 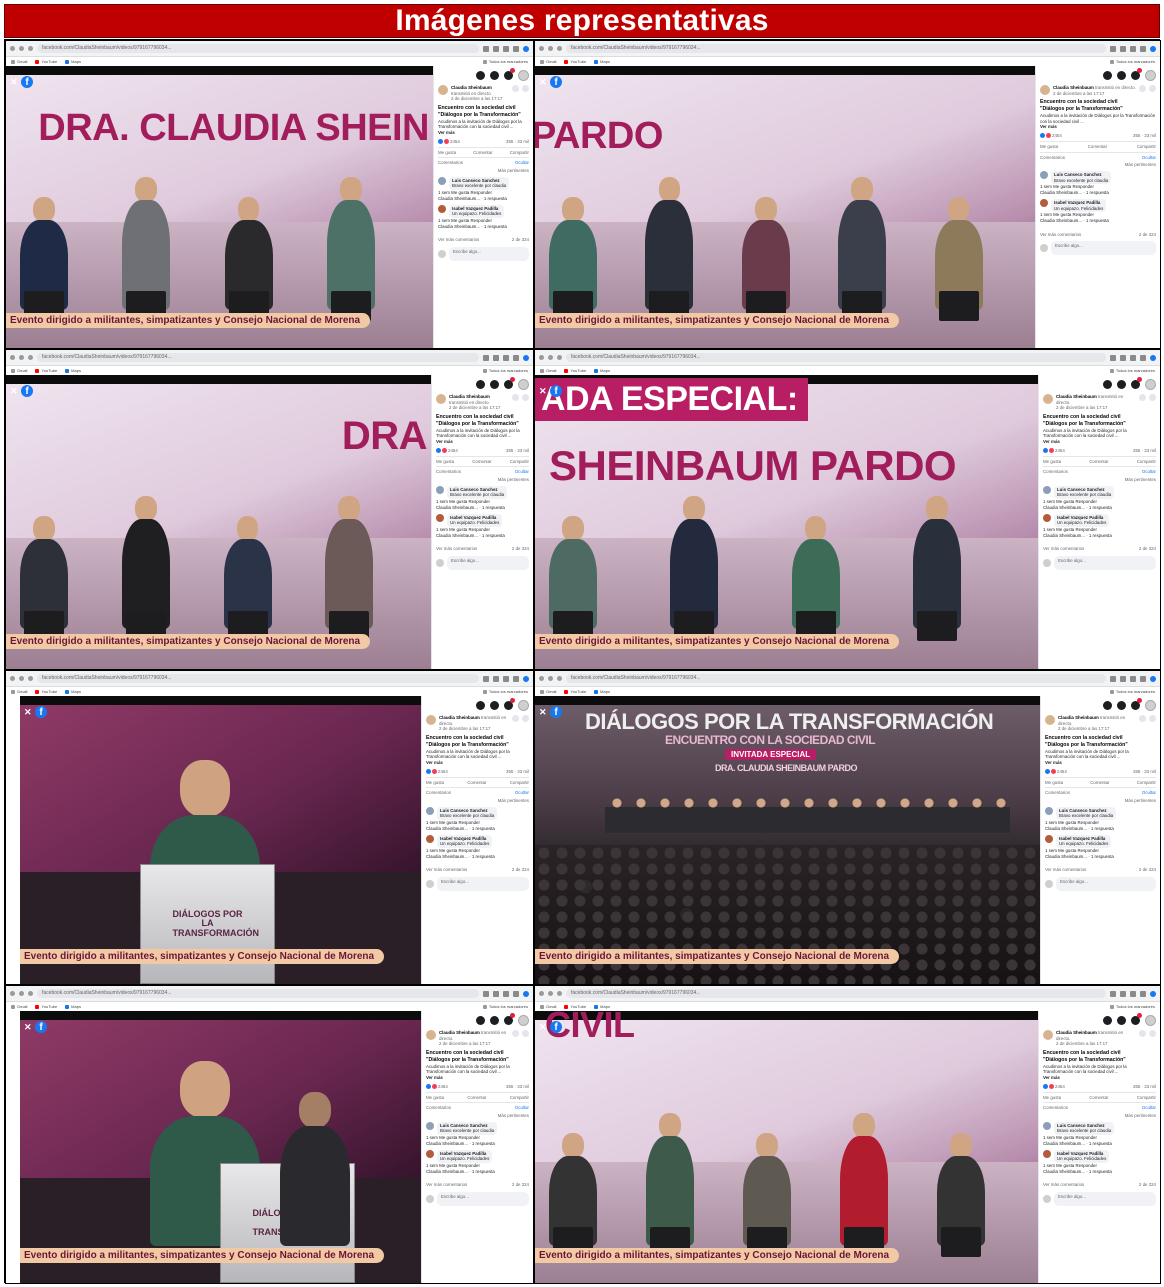 I want to click on facebook-logo-icon: f, so click(x=27, y=82).